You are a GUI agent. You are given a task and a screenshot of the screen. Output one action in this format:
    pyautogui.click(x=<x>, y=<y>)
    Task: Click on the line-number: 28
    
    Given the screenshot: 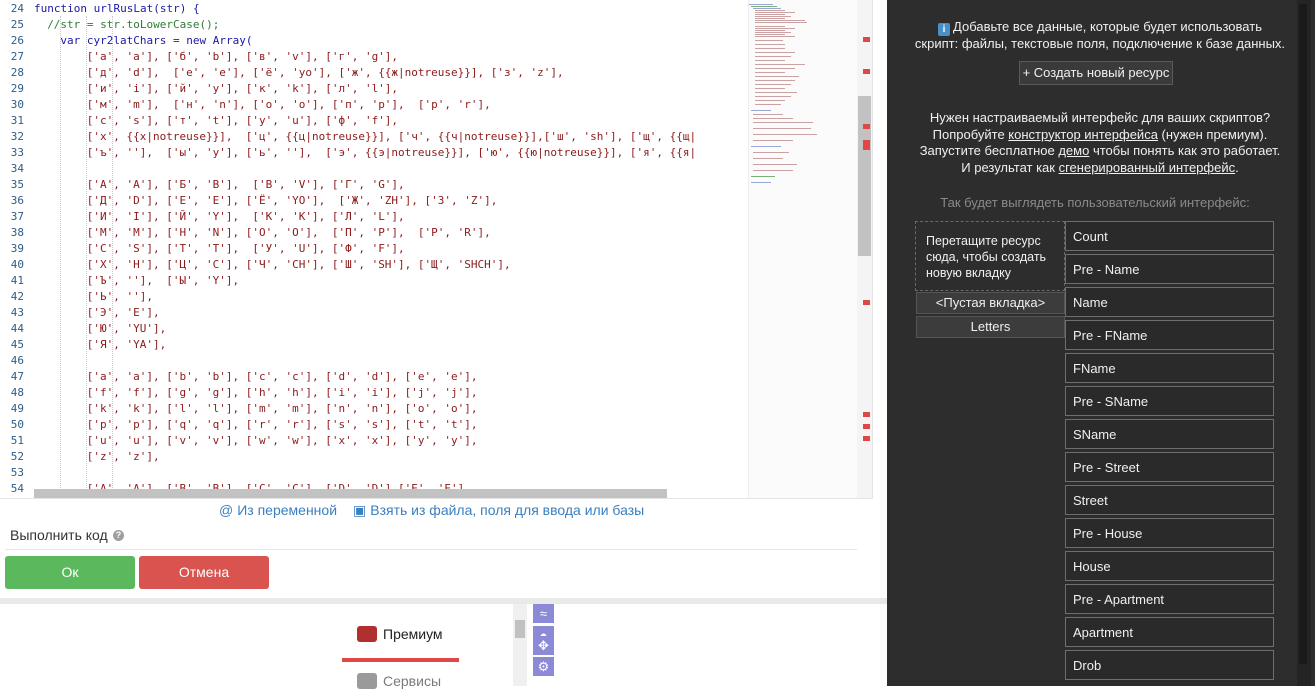 What is the action you would take?
    pyautogui.click(x=17, y=72)
    